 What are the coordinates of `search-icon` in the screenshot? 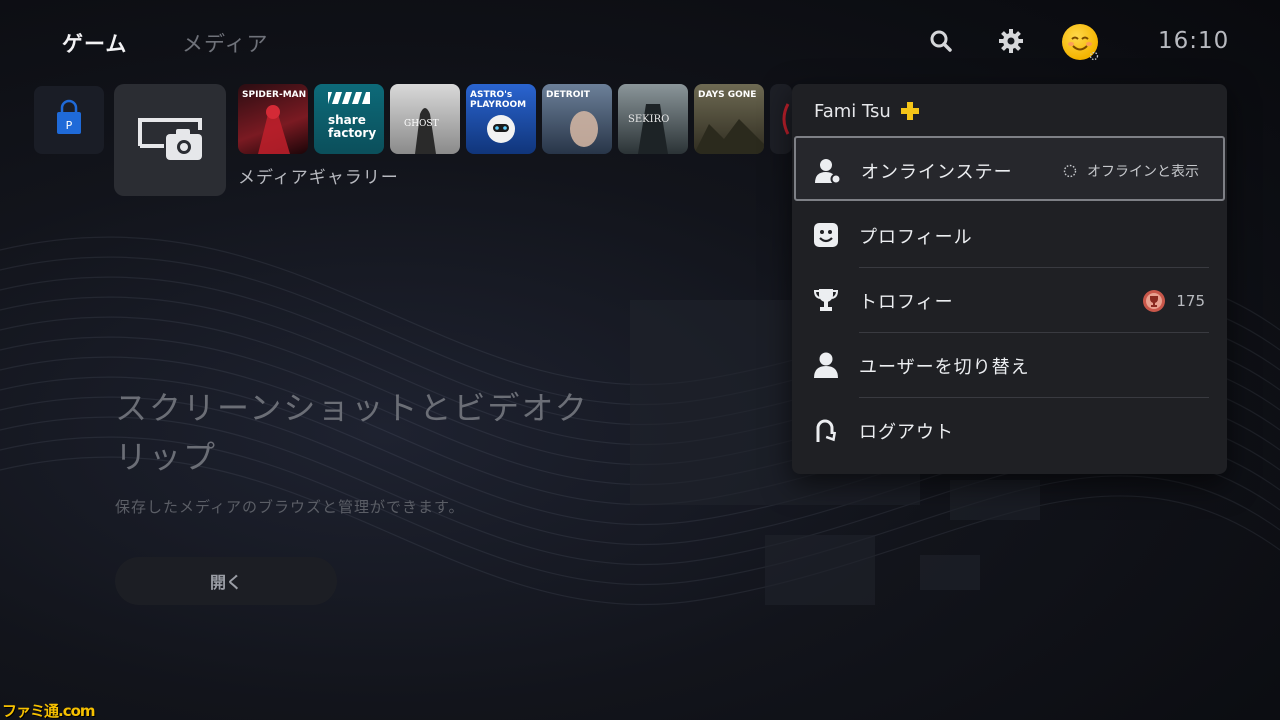 It's located at (941, 41).